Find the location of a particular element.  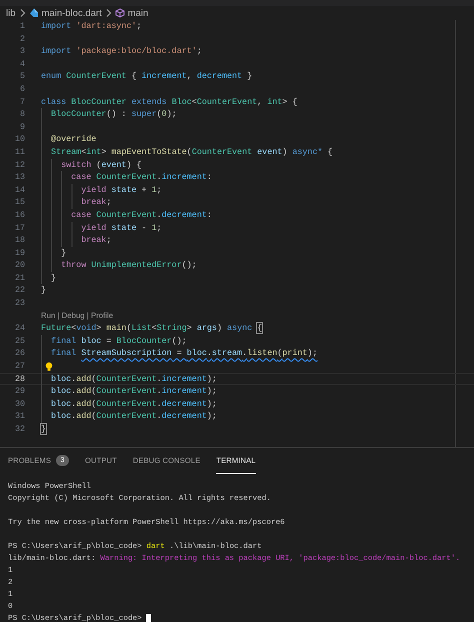

line-number: 14 is located at coordinates (19, 190).